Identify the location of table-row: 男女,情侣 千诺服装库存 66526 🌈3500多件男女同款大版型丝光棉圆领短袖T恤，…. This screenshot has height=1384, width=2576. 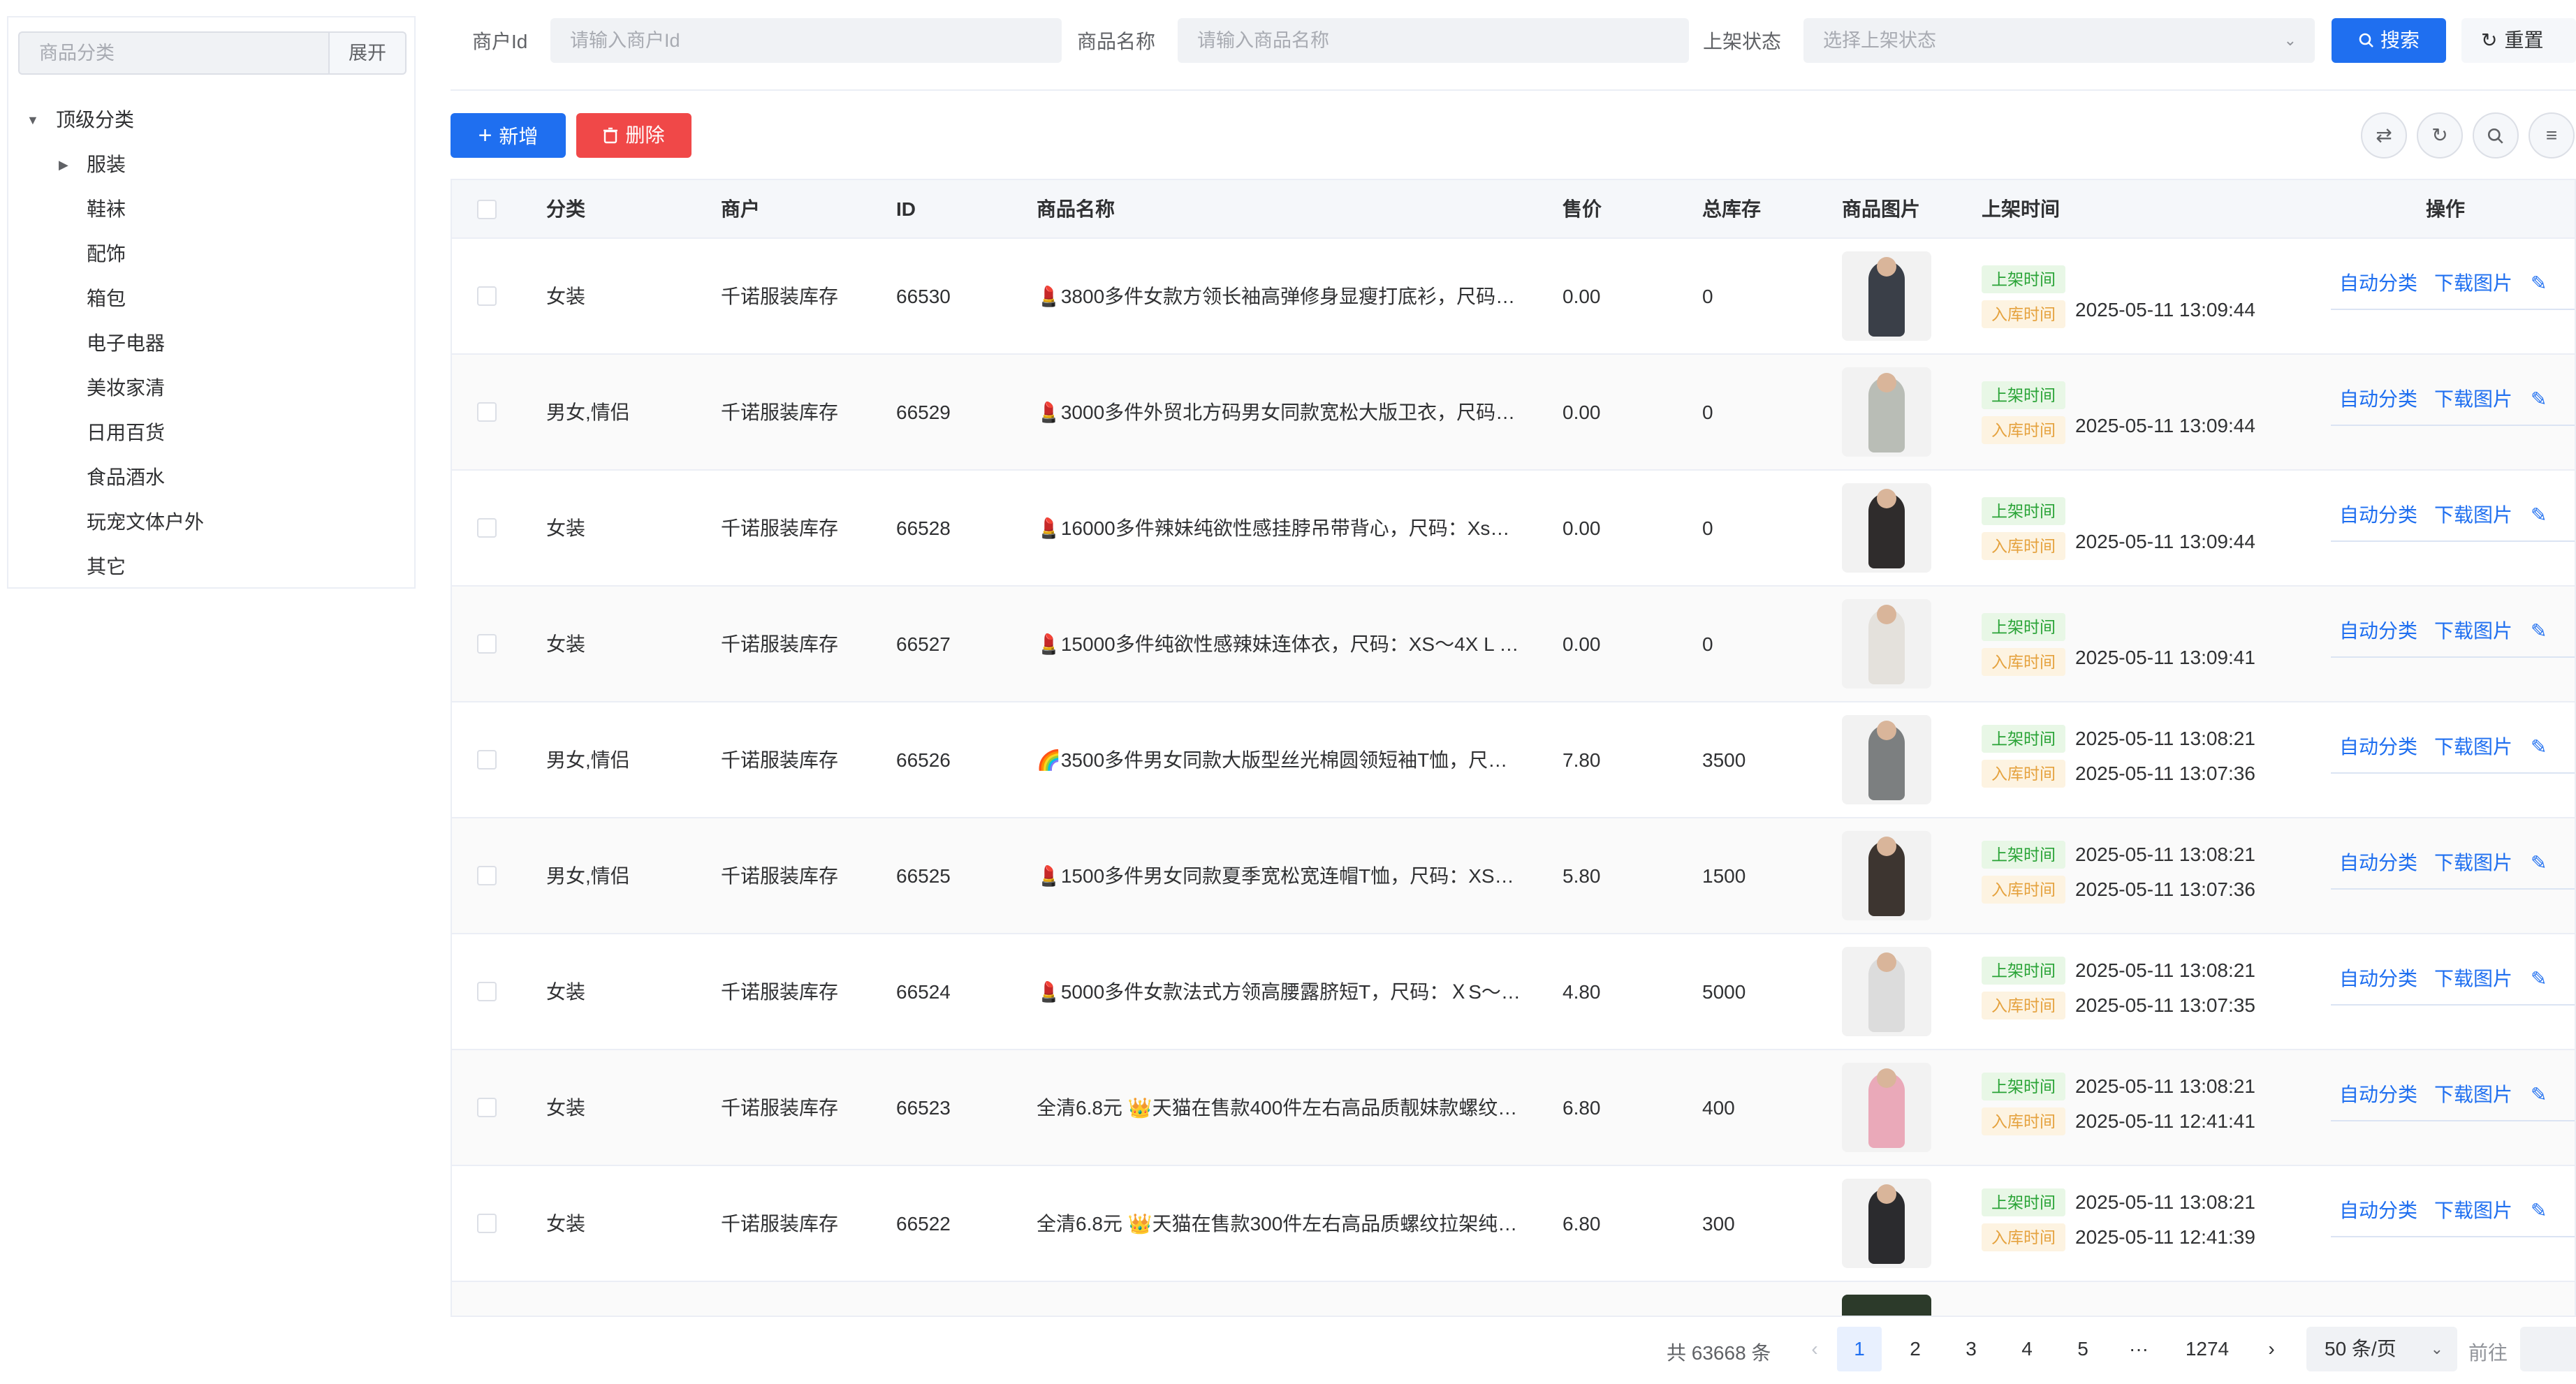
(1513, 760).